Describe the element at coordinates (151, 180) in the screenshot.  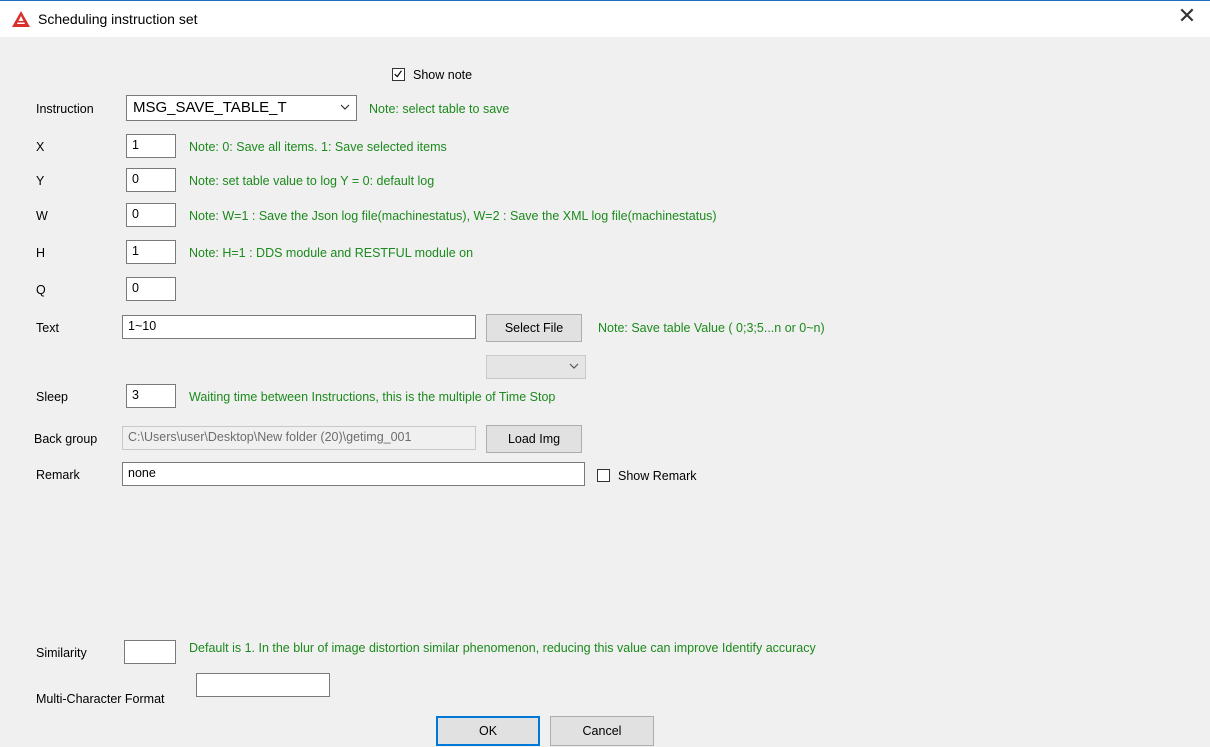
I see `y-field: 0` at that location.